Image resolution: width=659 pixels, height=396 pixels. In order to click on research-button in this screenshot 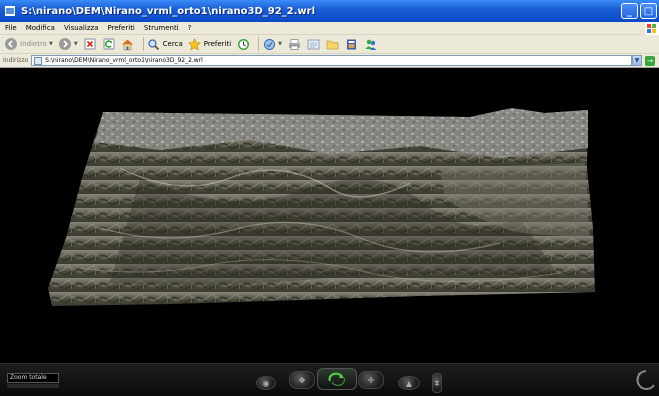, I will do `click(351, 44)`.